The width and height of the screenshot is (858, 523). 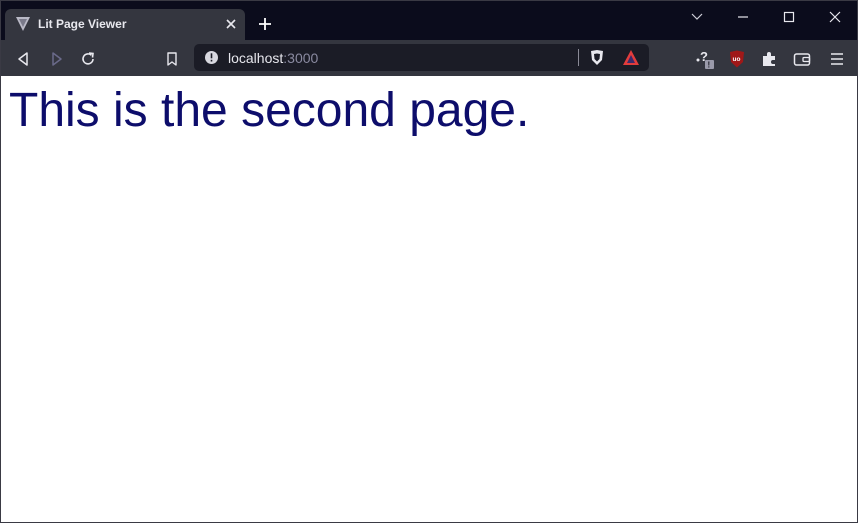 What do you see at coordinates (769, 59) in the screenshot?
I see `puzzle-extensions-icon` at bounding box center [769, 59].